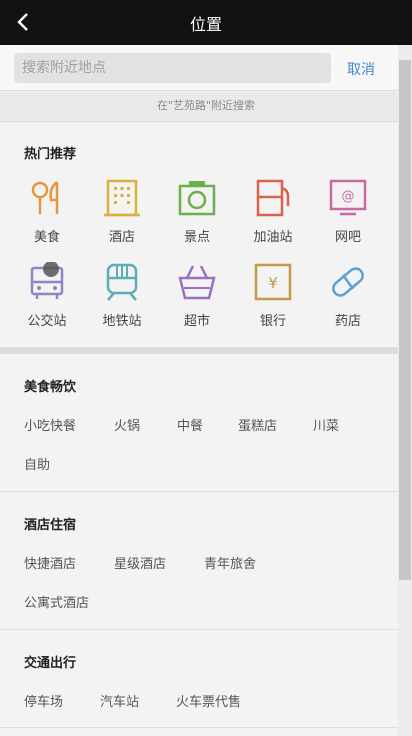 Image resolution: width=412 pixels, height=736 pixels. I want to click on search-hint: 在"艺苑路"附近搜索, so click(206, 107).